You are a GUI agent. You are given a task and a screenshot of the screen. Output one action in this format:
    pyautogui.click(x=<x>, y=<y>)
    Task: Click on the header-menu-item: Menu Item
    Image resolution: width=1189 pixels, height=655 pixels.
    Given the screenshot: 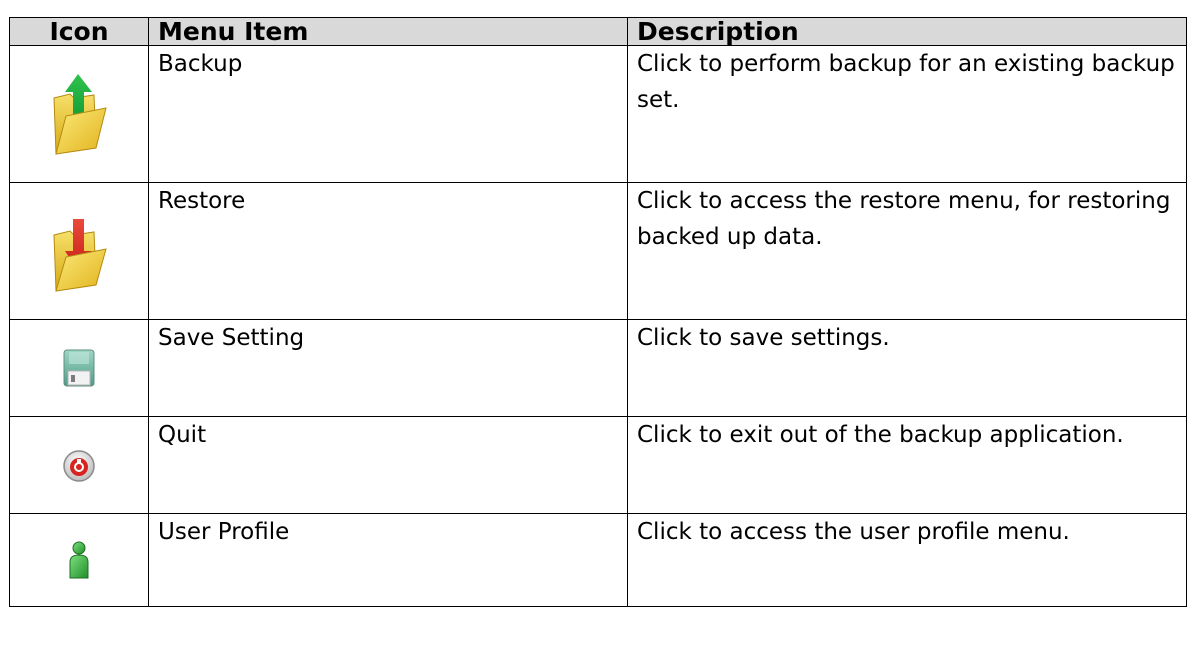 What is the action you would take?
    pyautogui.click(x=388, y=31)
    